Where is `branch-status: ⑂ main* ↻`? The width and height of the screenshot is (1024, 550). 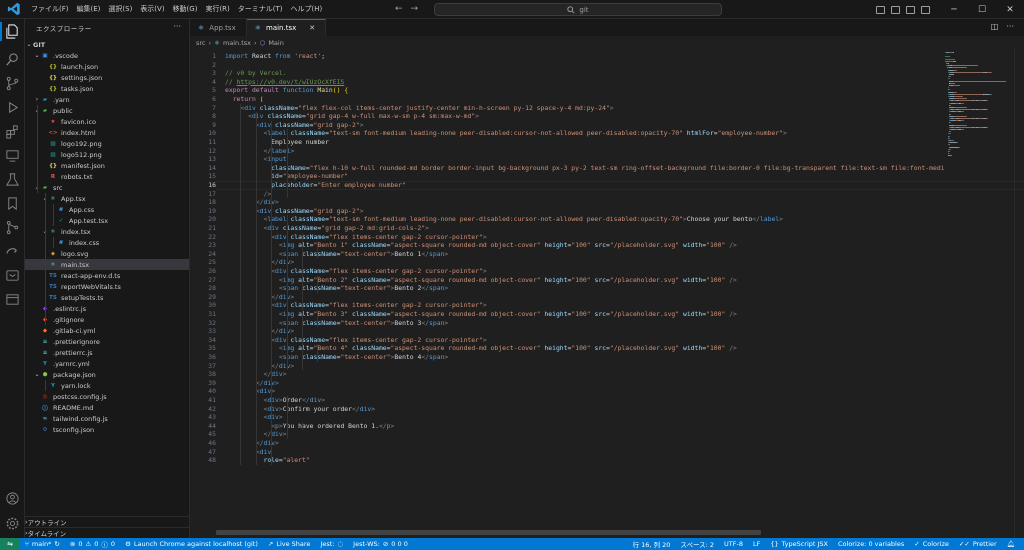 branch-status: ⑂ main* ↻ is located at coordinates (42, 544).